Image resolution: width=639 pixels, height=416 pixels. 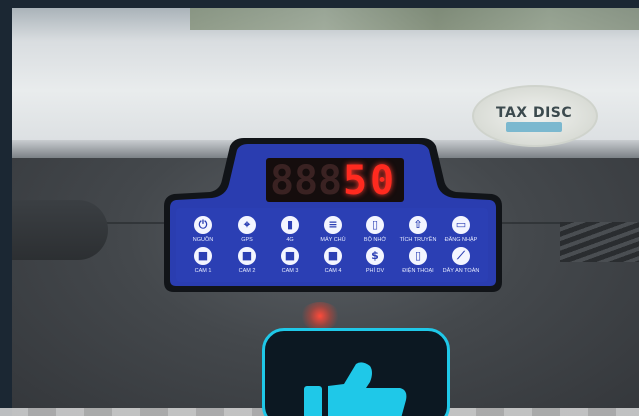 What do you see at coordinates (375, 225) in the screenshot?
I see `memory-card-icon: ▯` at bounding box center [375, 225].